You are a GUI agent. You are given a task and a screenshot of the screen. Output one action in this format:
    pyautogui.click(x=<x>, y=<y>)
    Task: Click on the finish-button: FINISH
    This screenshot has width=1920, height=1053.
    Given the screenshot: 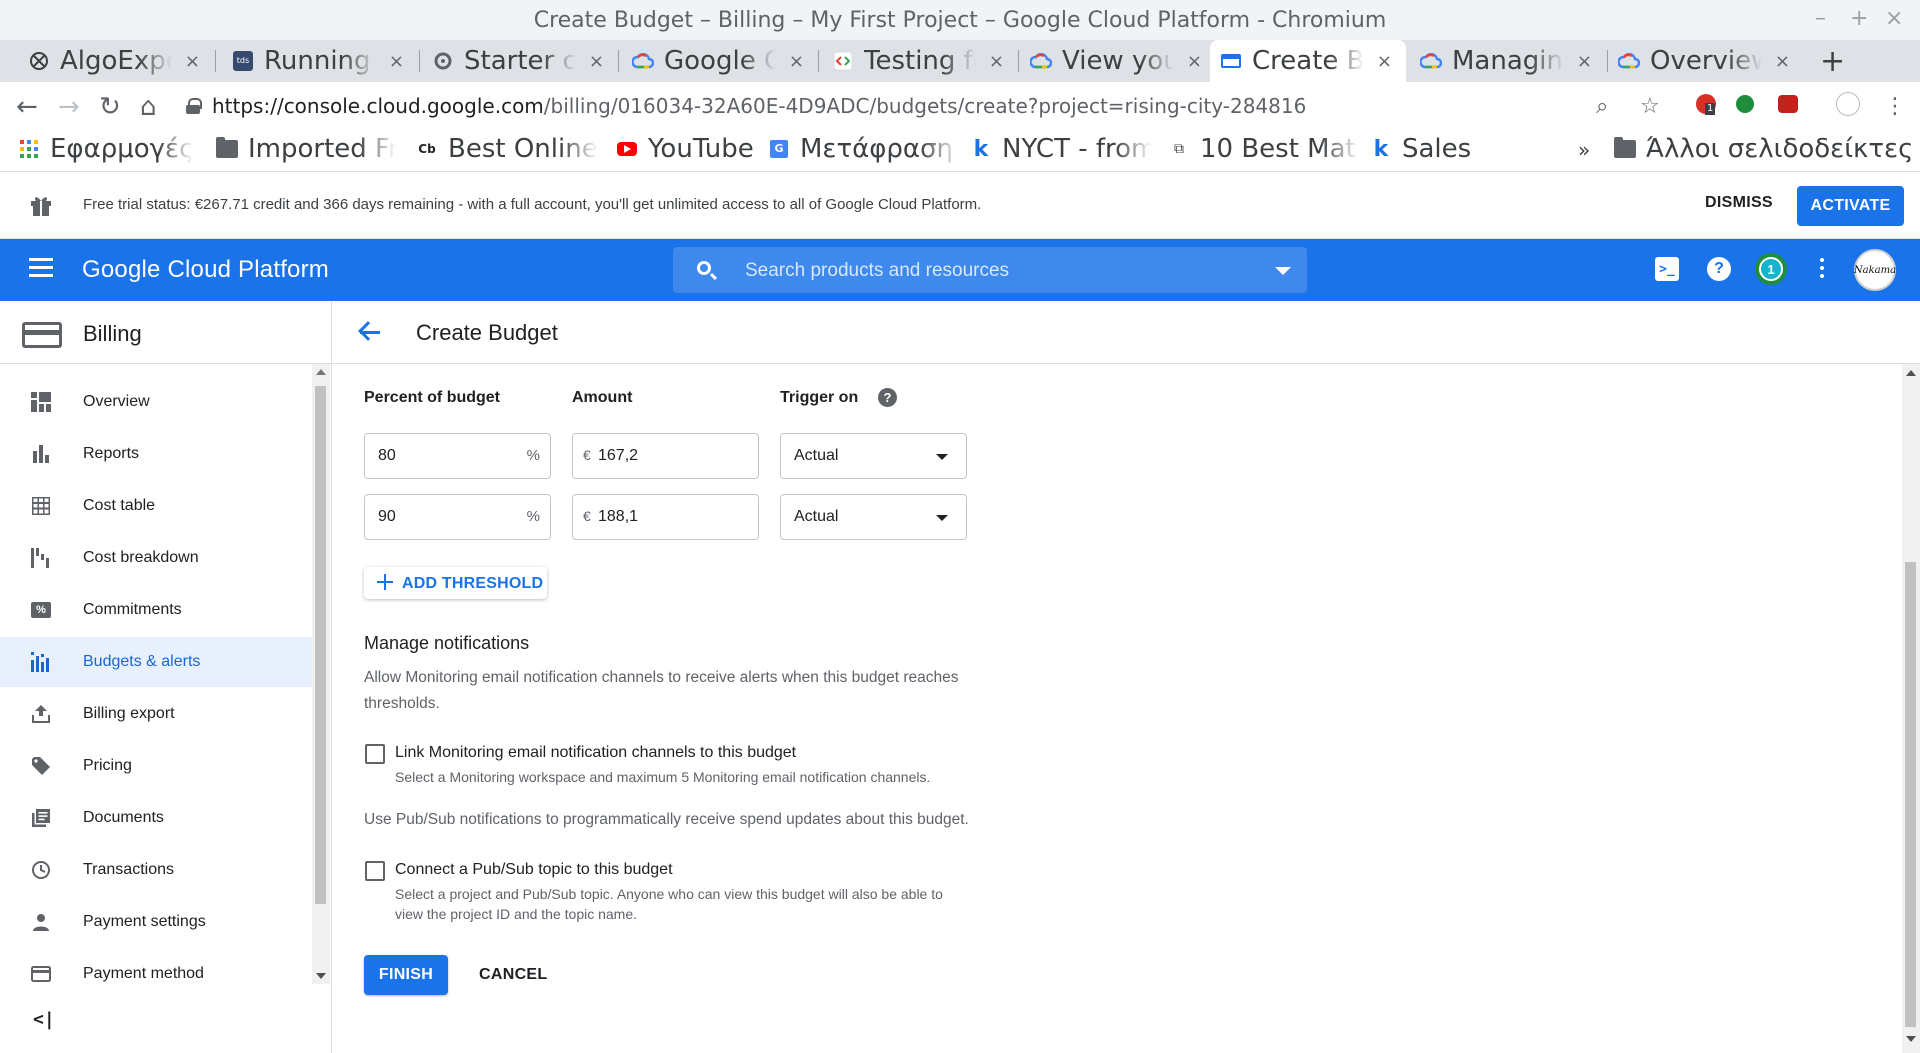 What is the action you would take?
    pyautogui.click(x=406, y=975)
    